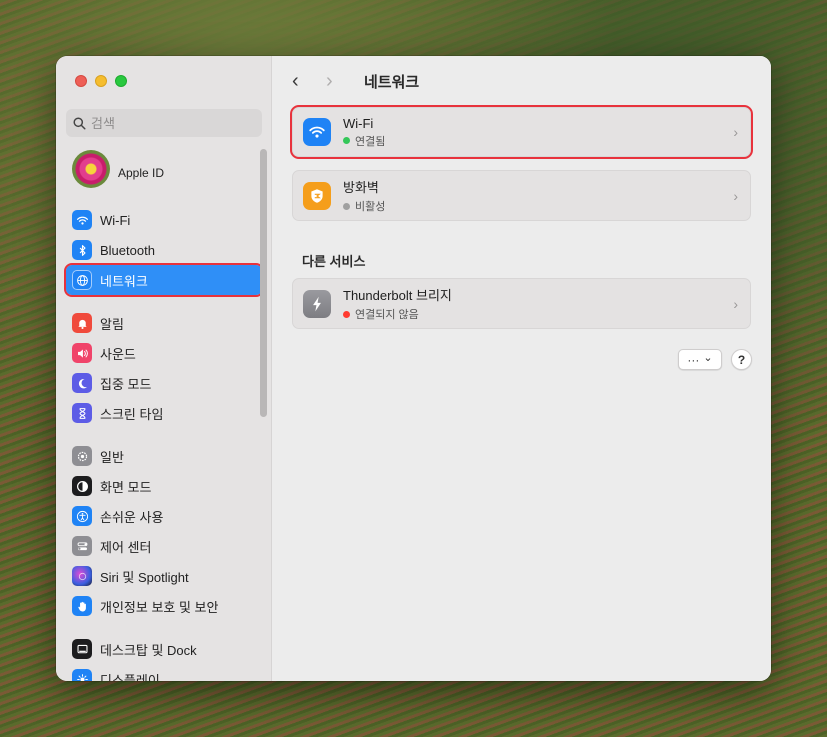  What do you see at coordinates (521, 303) in the screenshot?
I see `service-thunderbolt-bridge: Thunderbolt 브리지 연결되지 않음 ›` at bounding box center [521, 303].